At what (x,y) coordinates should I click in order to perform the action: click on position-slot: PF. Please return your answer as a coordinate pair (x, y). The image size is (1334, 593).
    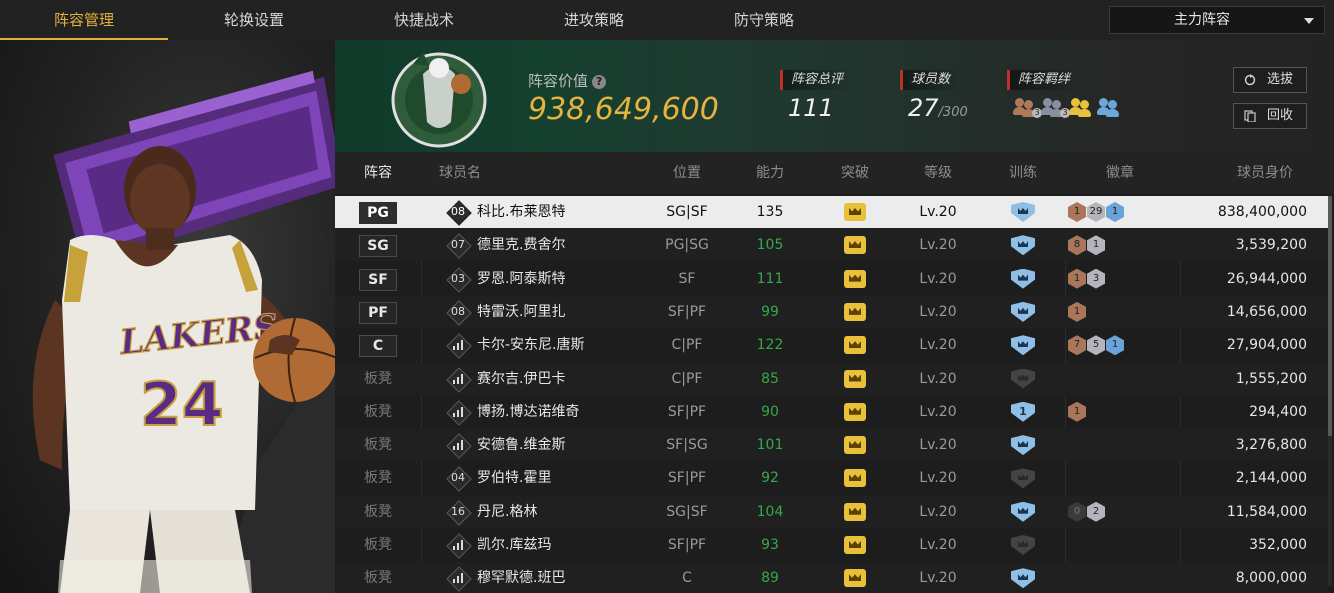
    Looking at the image, I should click on (378, 312).